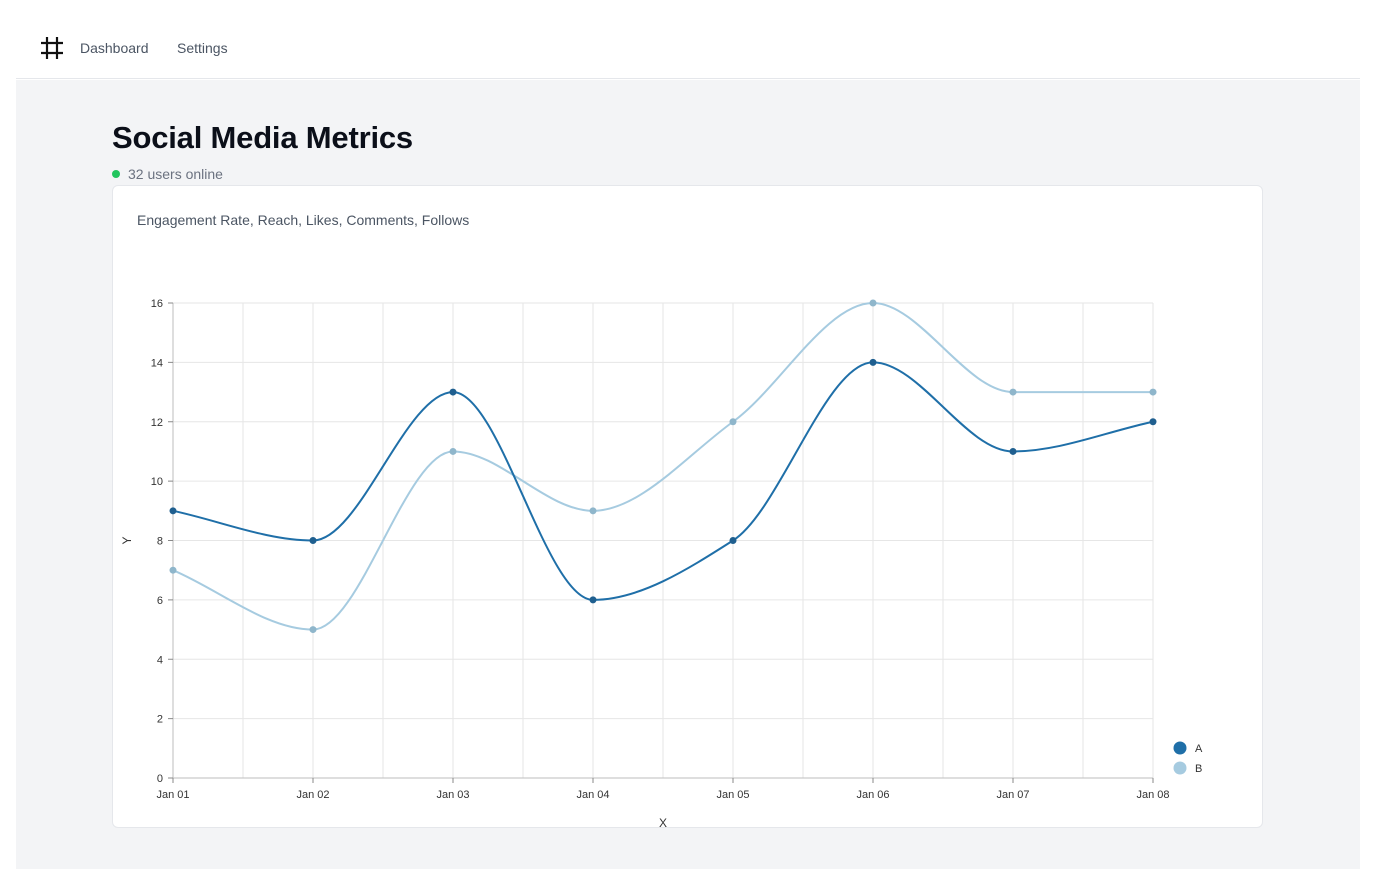 Image resolution: width=1376 pixels, height=885 pixels. I want to click on x-axis-title: X, so click(663, 821).